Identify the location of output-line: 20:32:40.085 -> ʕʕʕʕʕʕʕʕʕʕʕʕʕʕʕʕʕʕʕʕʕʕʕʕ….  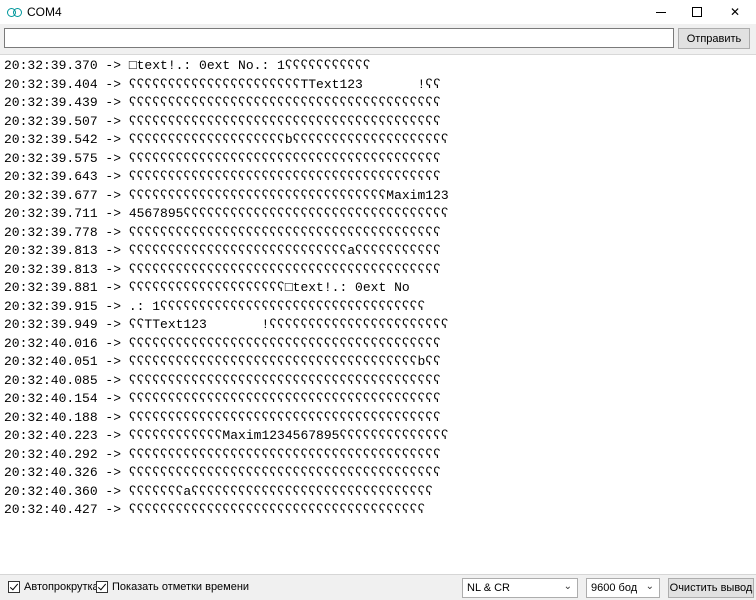
(222, 380).